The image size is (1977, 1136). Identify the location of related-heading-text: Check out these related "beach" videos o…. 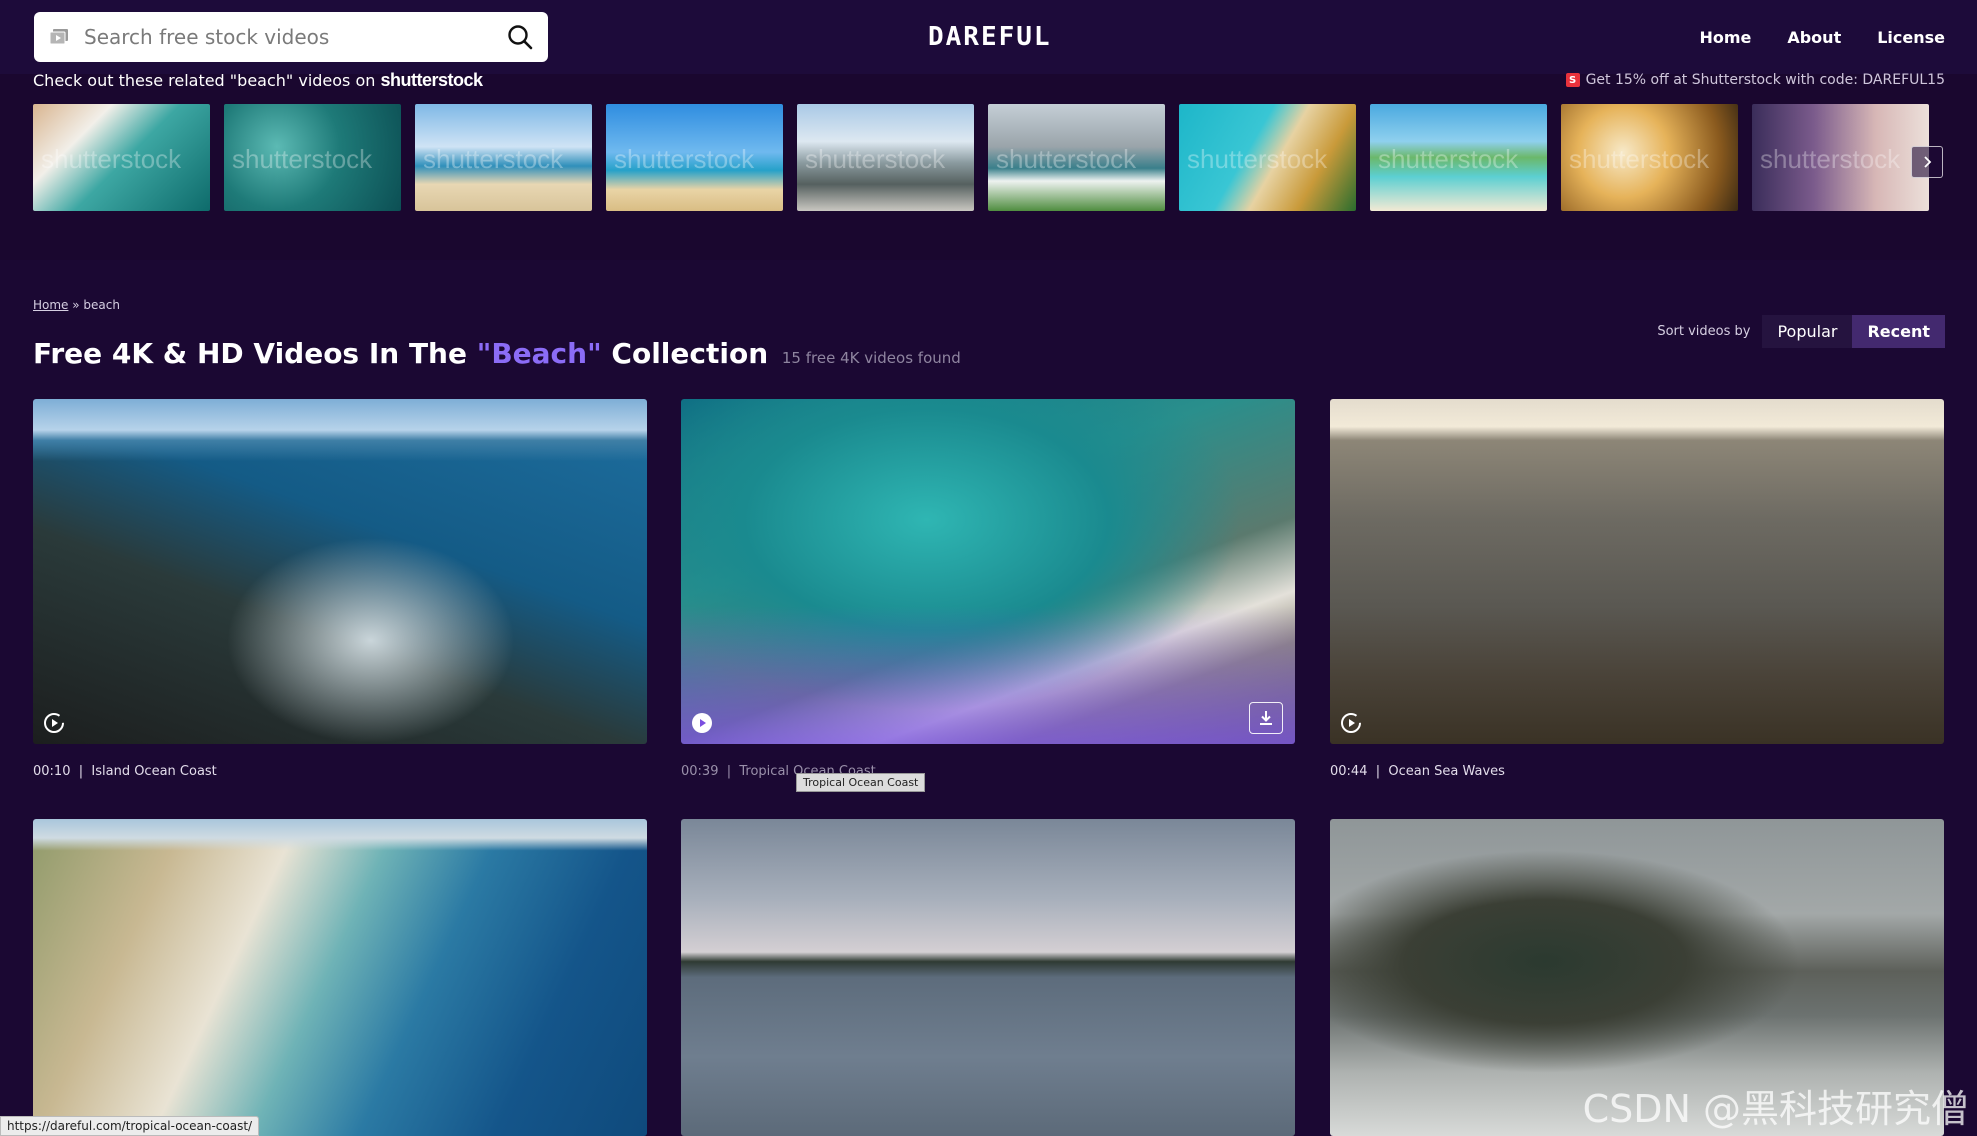
(207, 80).